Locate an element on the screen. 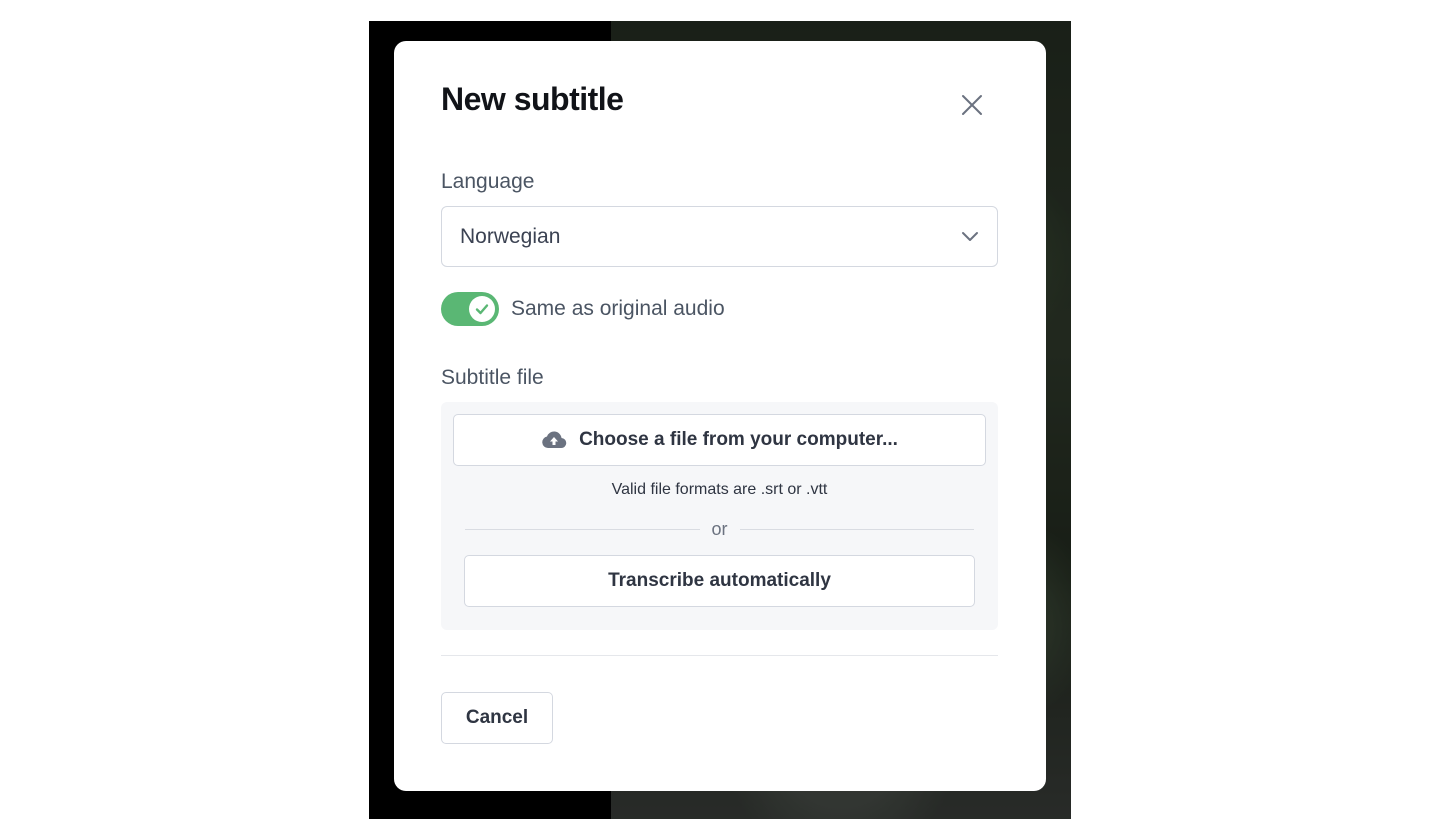  dialog-title: New subtitle is located at coordinates (532, 99).